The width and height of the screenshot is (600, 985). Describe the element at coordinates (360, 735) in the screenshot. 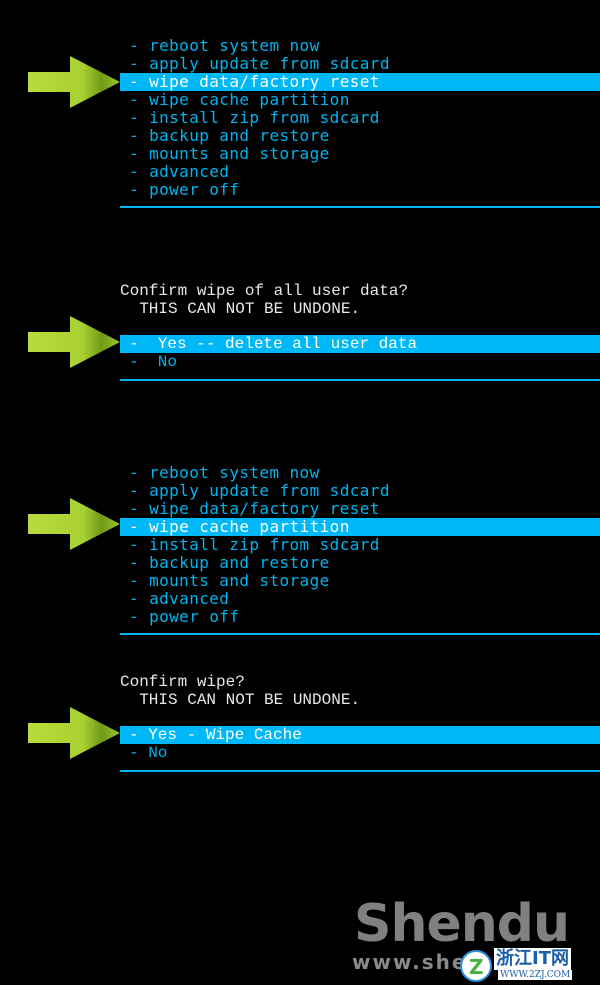

I see `option-yes-wipe-cache: - Yes - Wipe Cache` at that location.